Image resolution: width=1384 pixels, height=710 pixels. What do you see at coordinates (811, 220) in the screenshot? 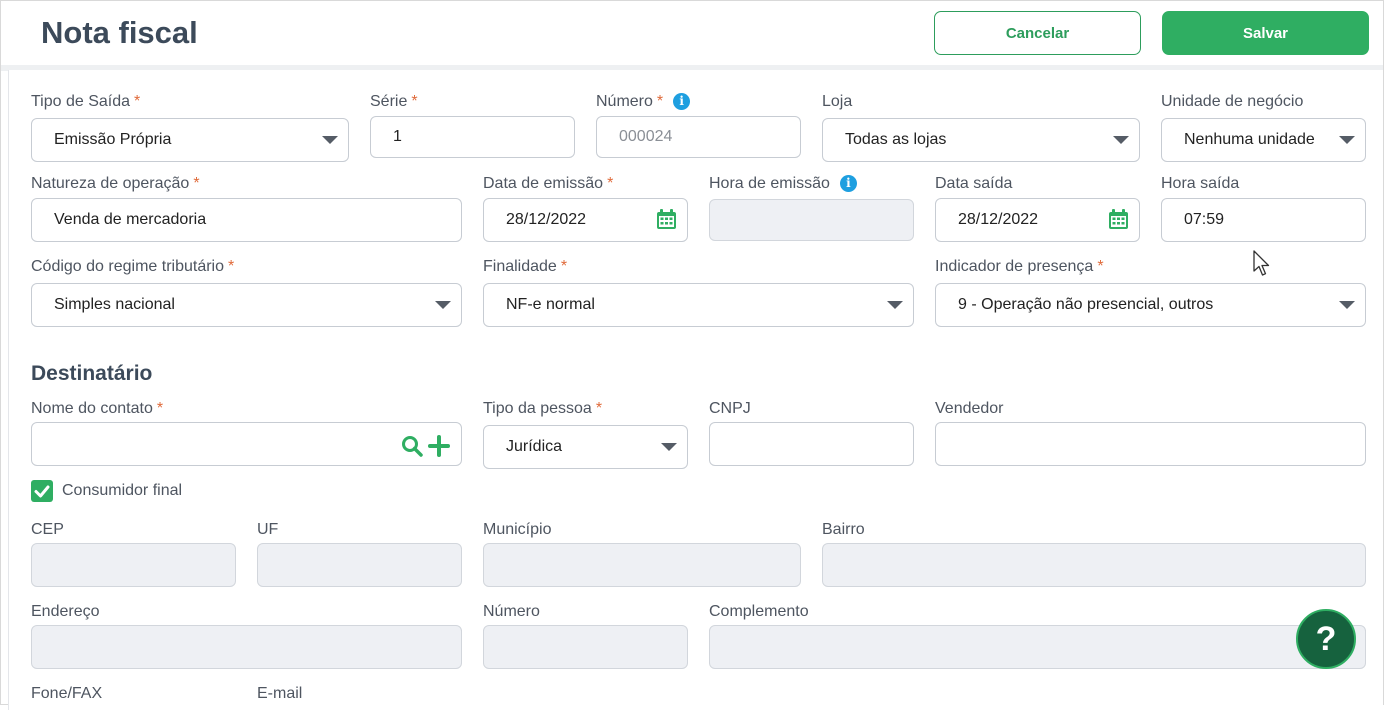
I see `hora-emissao-input` at bounding box center [811, 220].